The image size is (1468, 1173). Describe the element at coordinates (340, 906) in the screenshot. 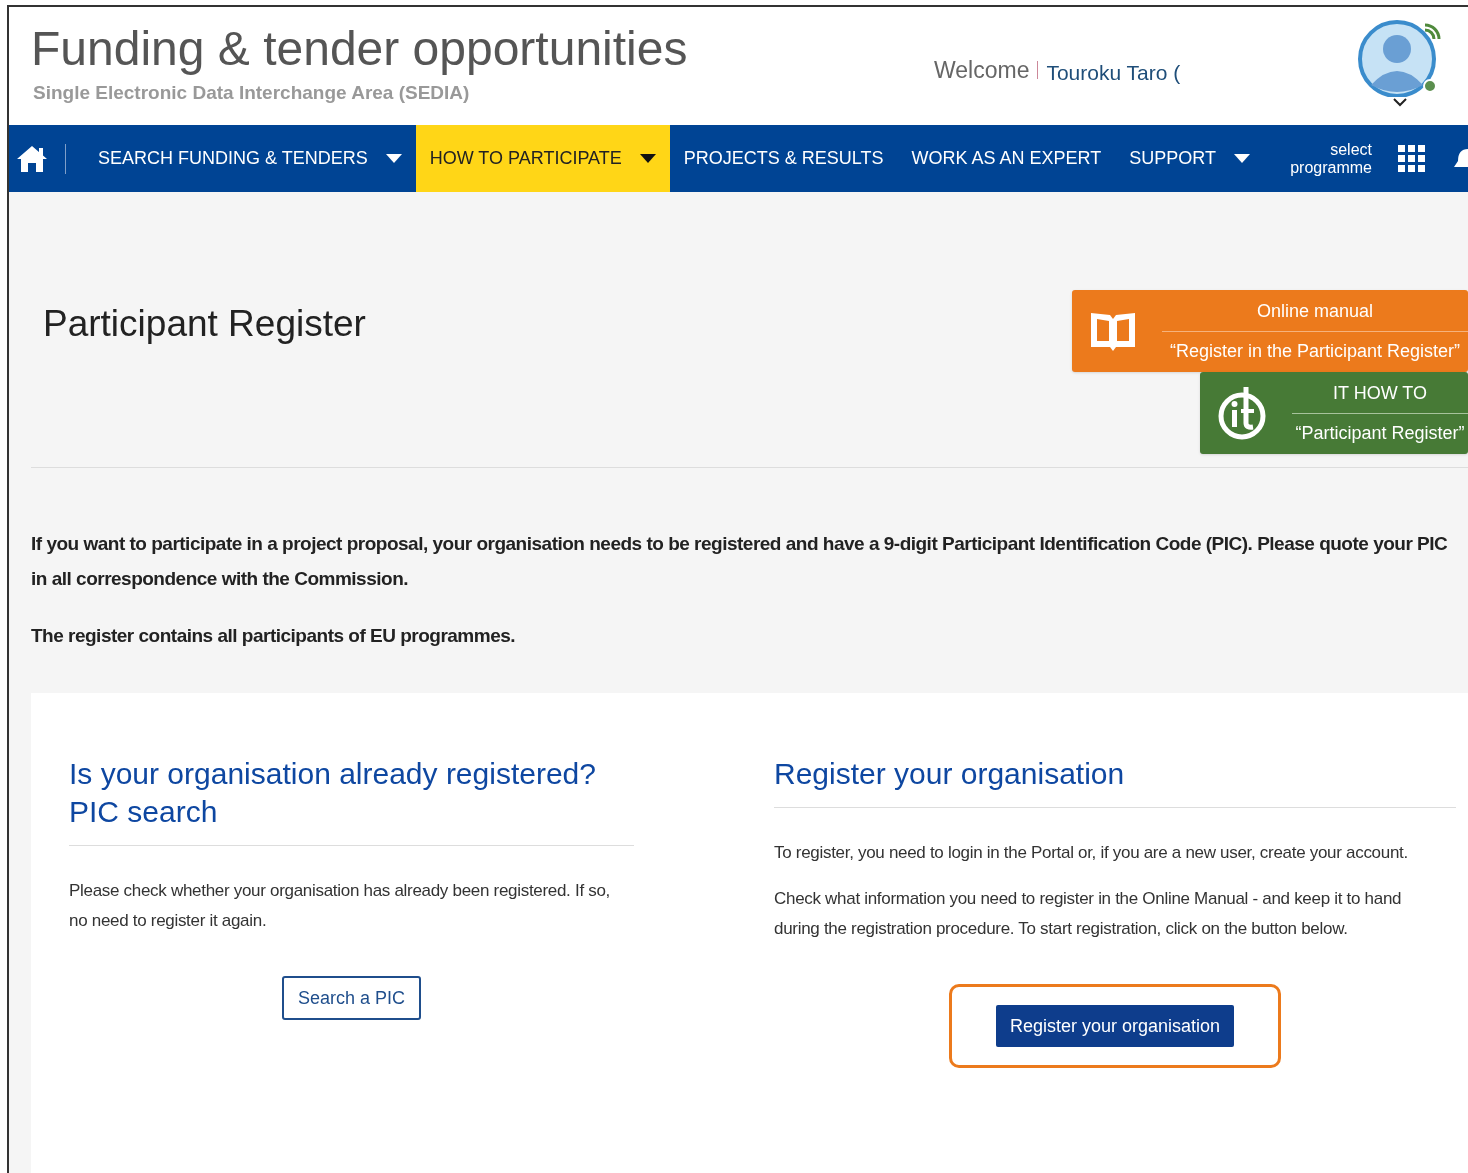

I see `panel-text: Please check whether your organisation has already been registered. If so, no need to register it again.` at that location.